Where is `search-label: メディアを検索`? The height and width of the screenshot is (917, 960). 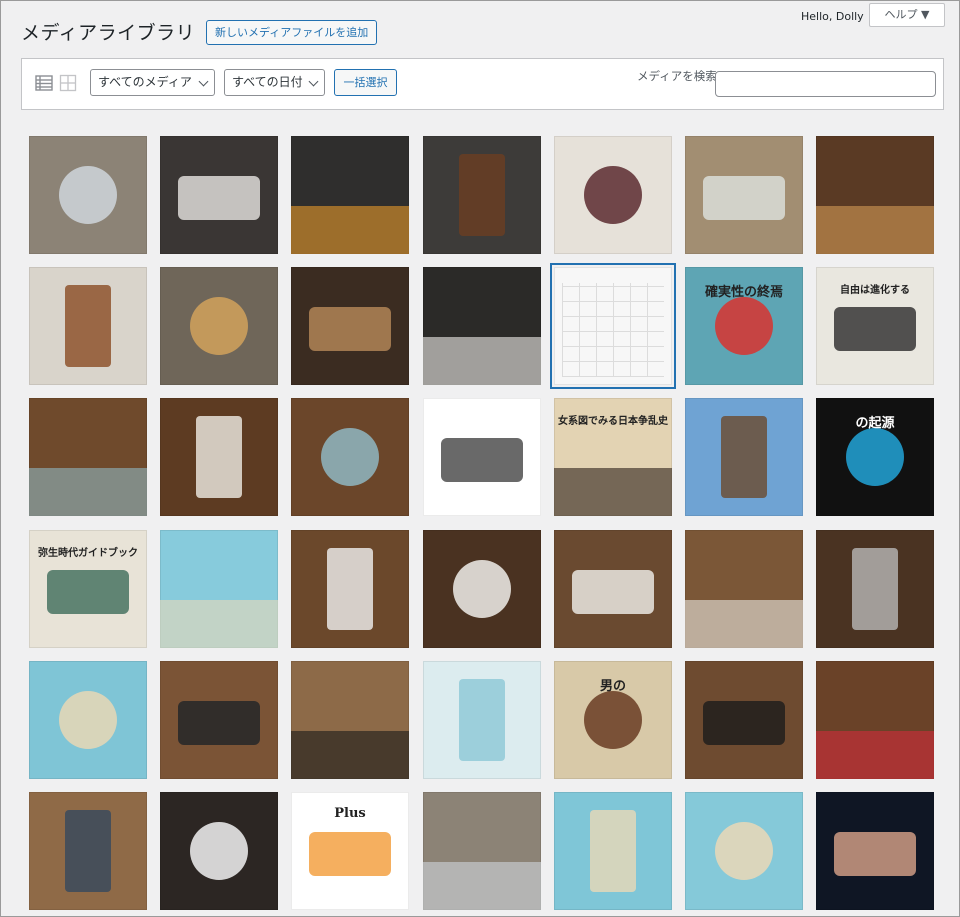 search-label: メディアを検索 is located at coordinates (677, 76).